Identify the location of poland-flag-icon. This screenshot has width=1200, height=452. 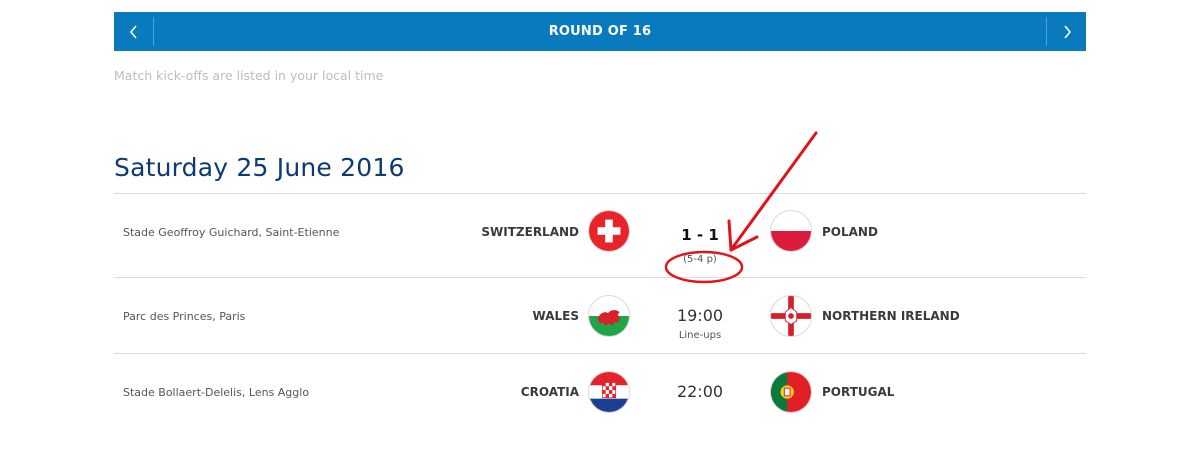
(791, 231).